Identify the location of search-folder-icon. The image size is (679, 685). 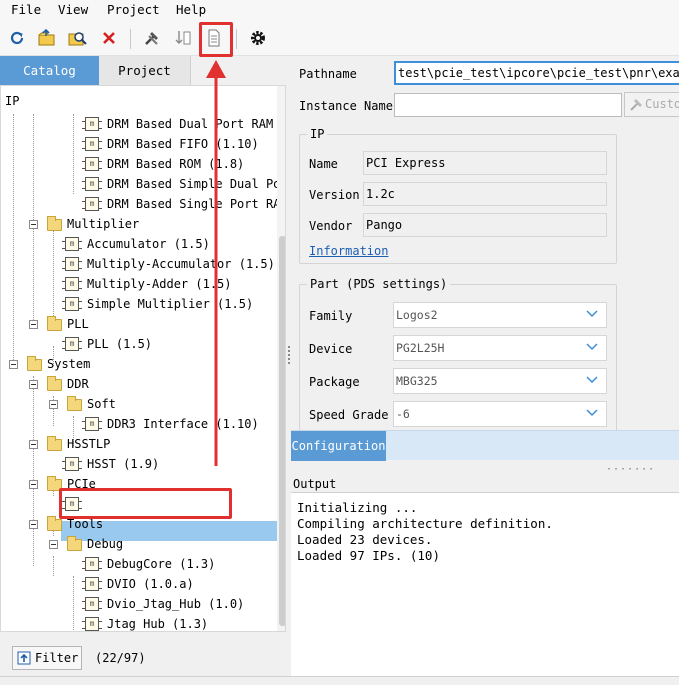
(78, 38).